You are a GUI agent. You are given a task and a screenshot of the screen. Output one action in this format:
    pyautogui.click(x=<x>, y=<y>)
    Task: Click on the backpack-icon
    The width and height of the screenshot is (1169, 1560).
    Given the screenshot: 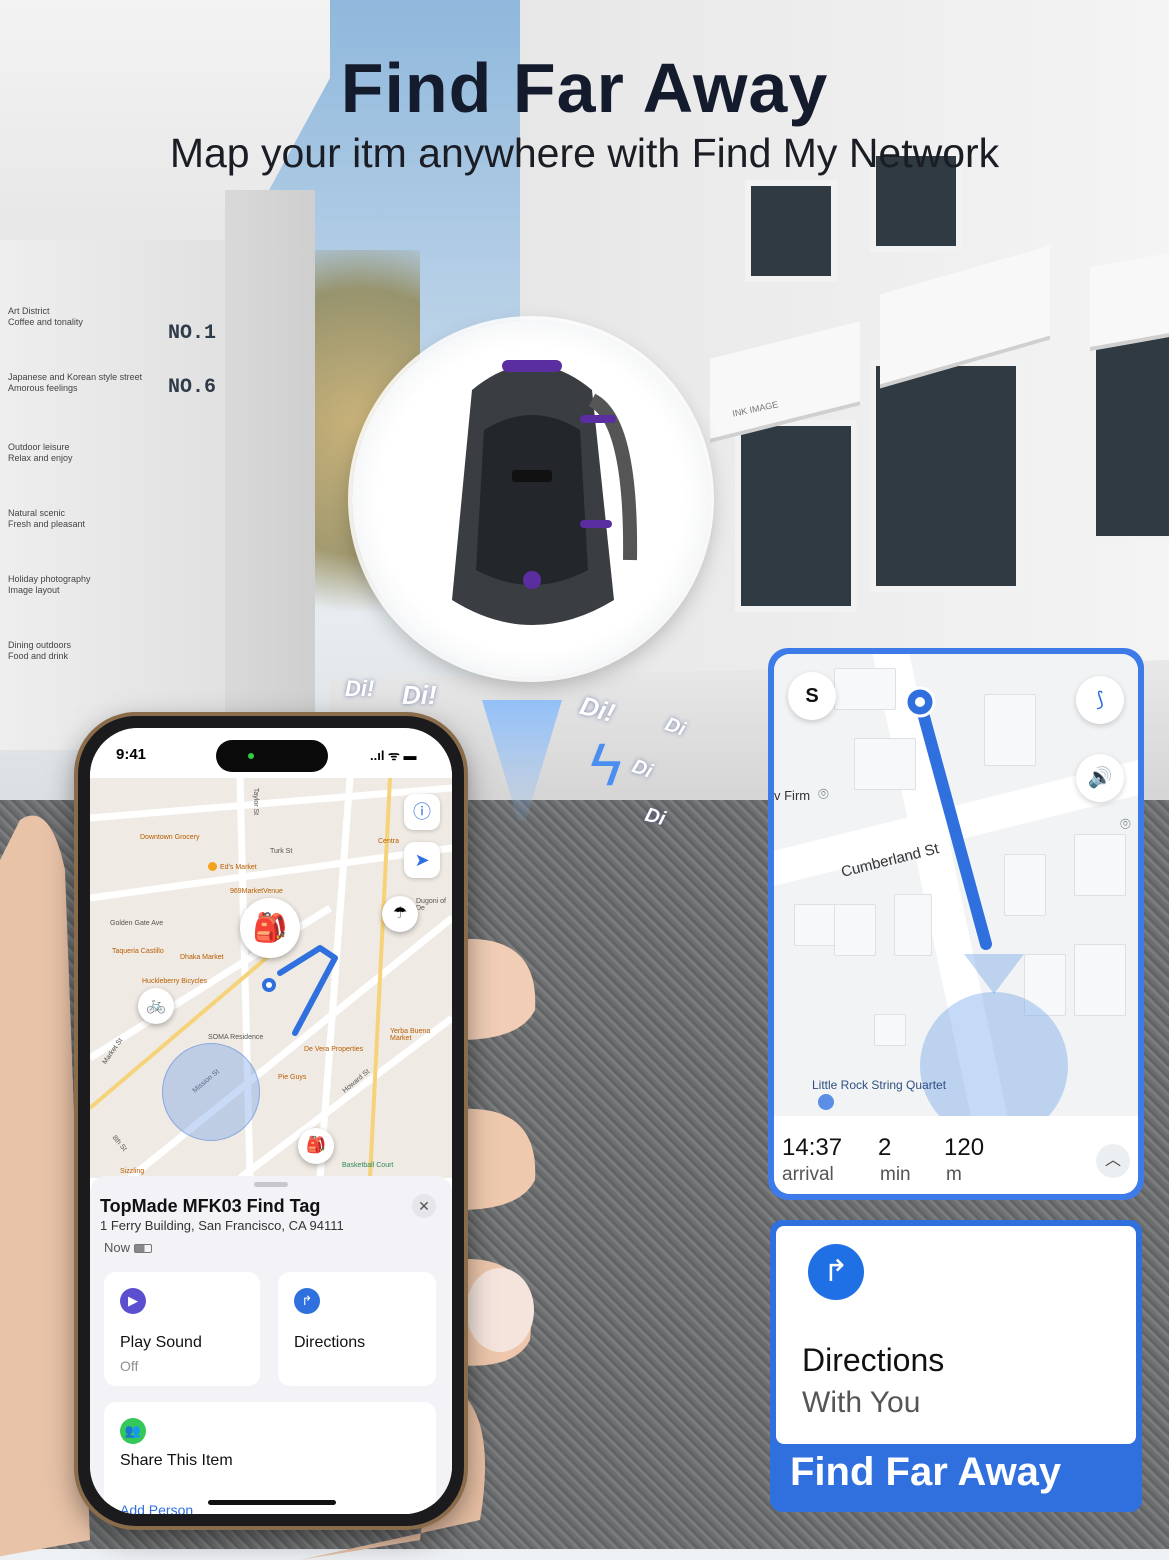 What is the action you would take?
    pyautogui.click(x=545, y=492)
    